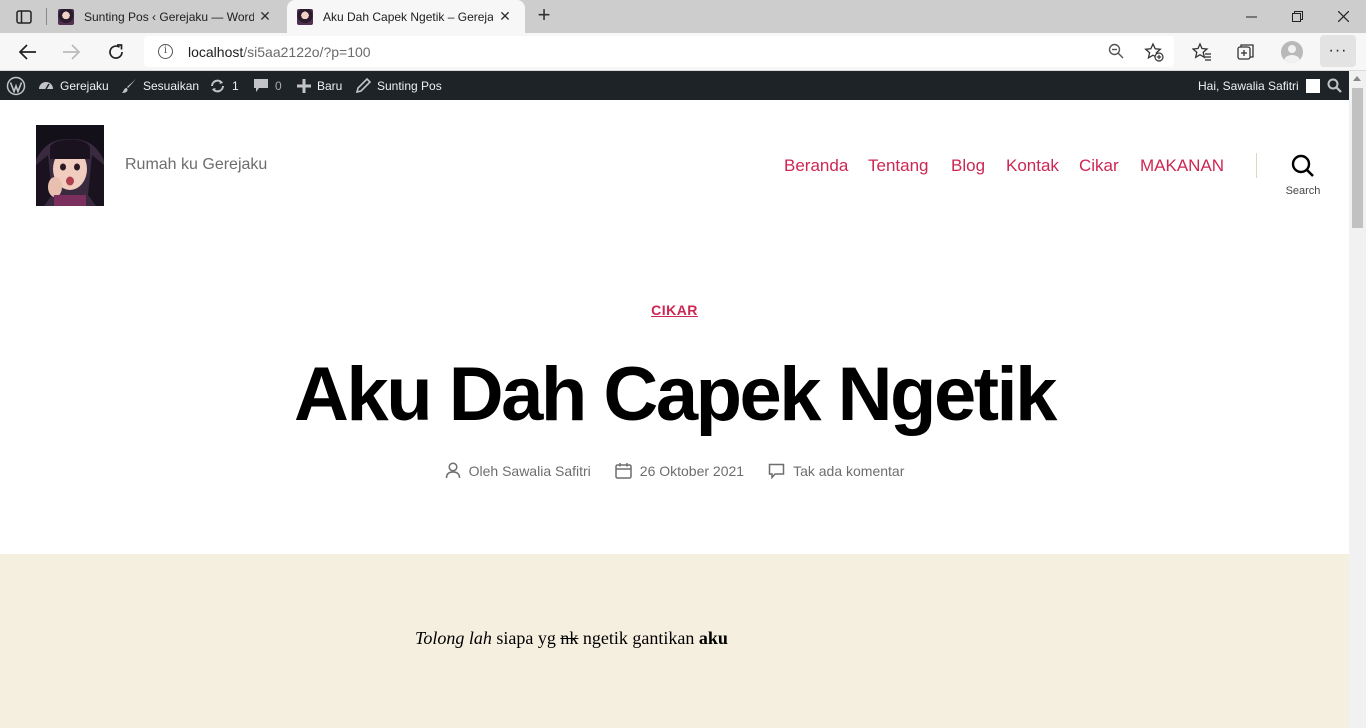 Image resolution: width=1366 pixels, height=728 pixels. I want to click on admin-comments-link: 0, so click(267, 85).